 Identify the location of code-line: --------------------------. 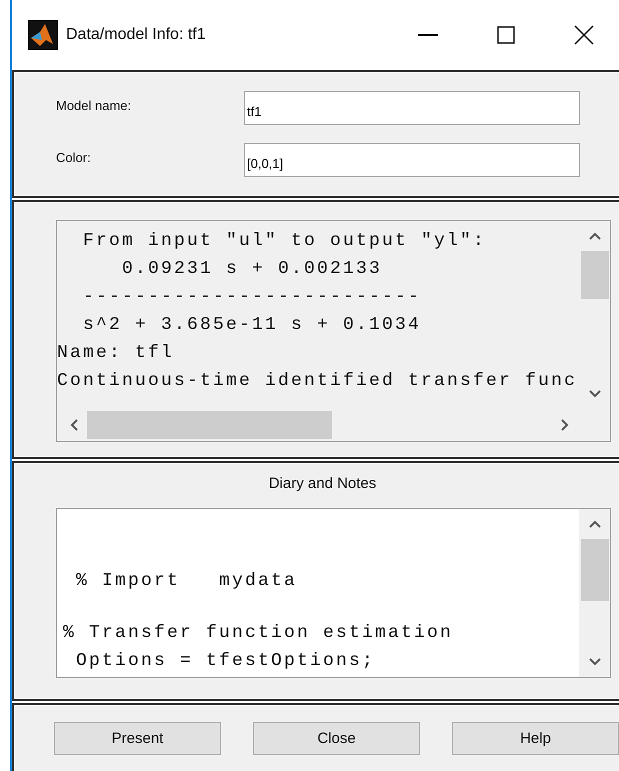
(252, 297).